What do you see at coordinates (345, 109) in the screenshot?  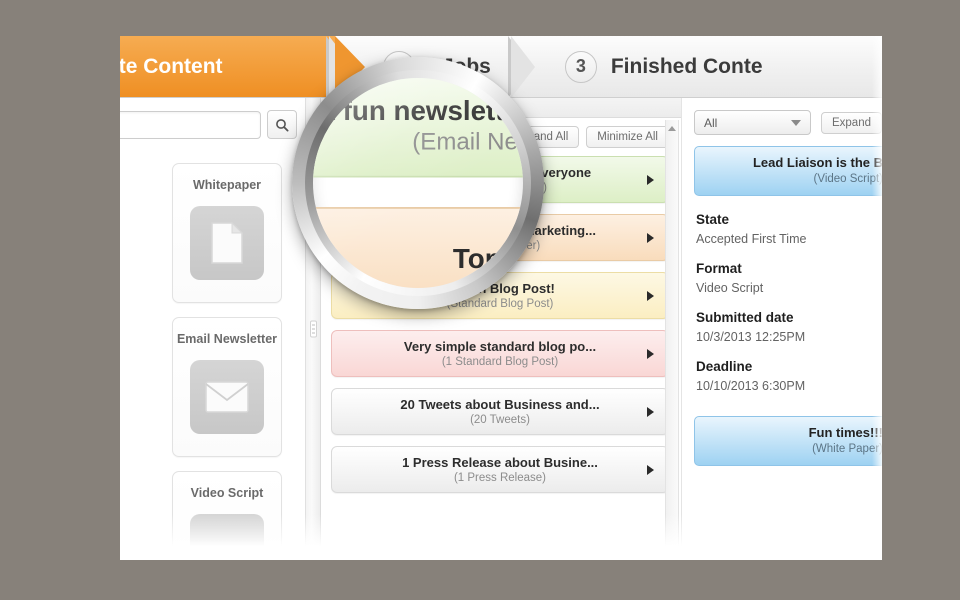 I see `jobs-tab-all: All` at bounding box center [345, 109].